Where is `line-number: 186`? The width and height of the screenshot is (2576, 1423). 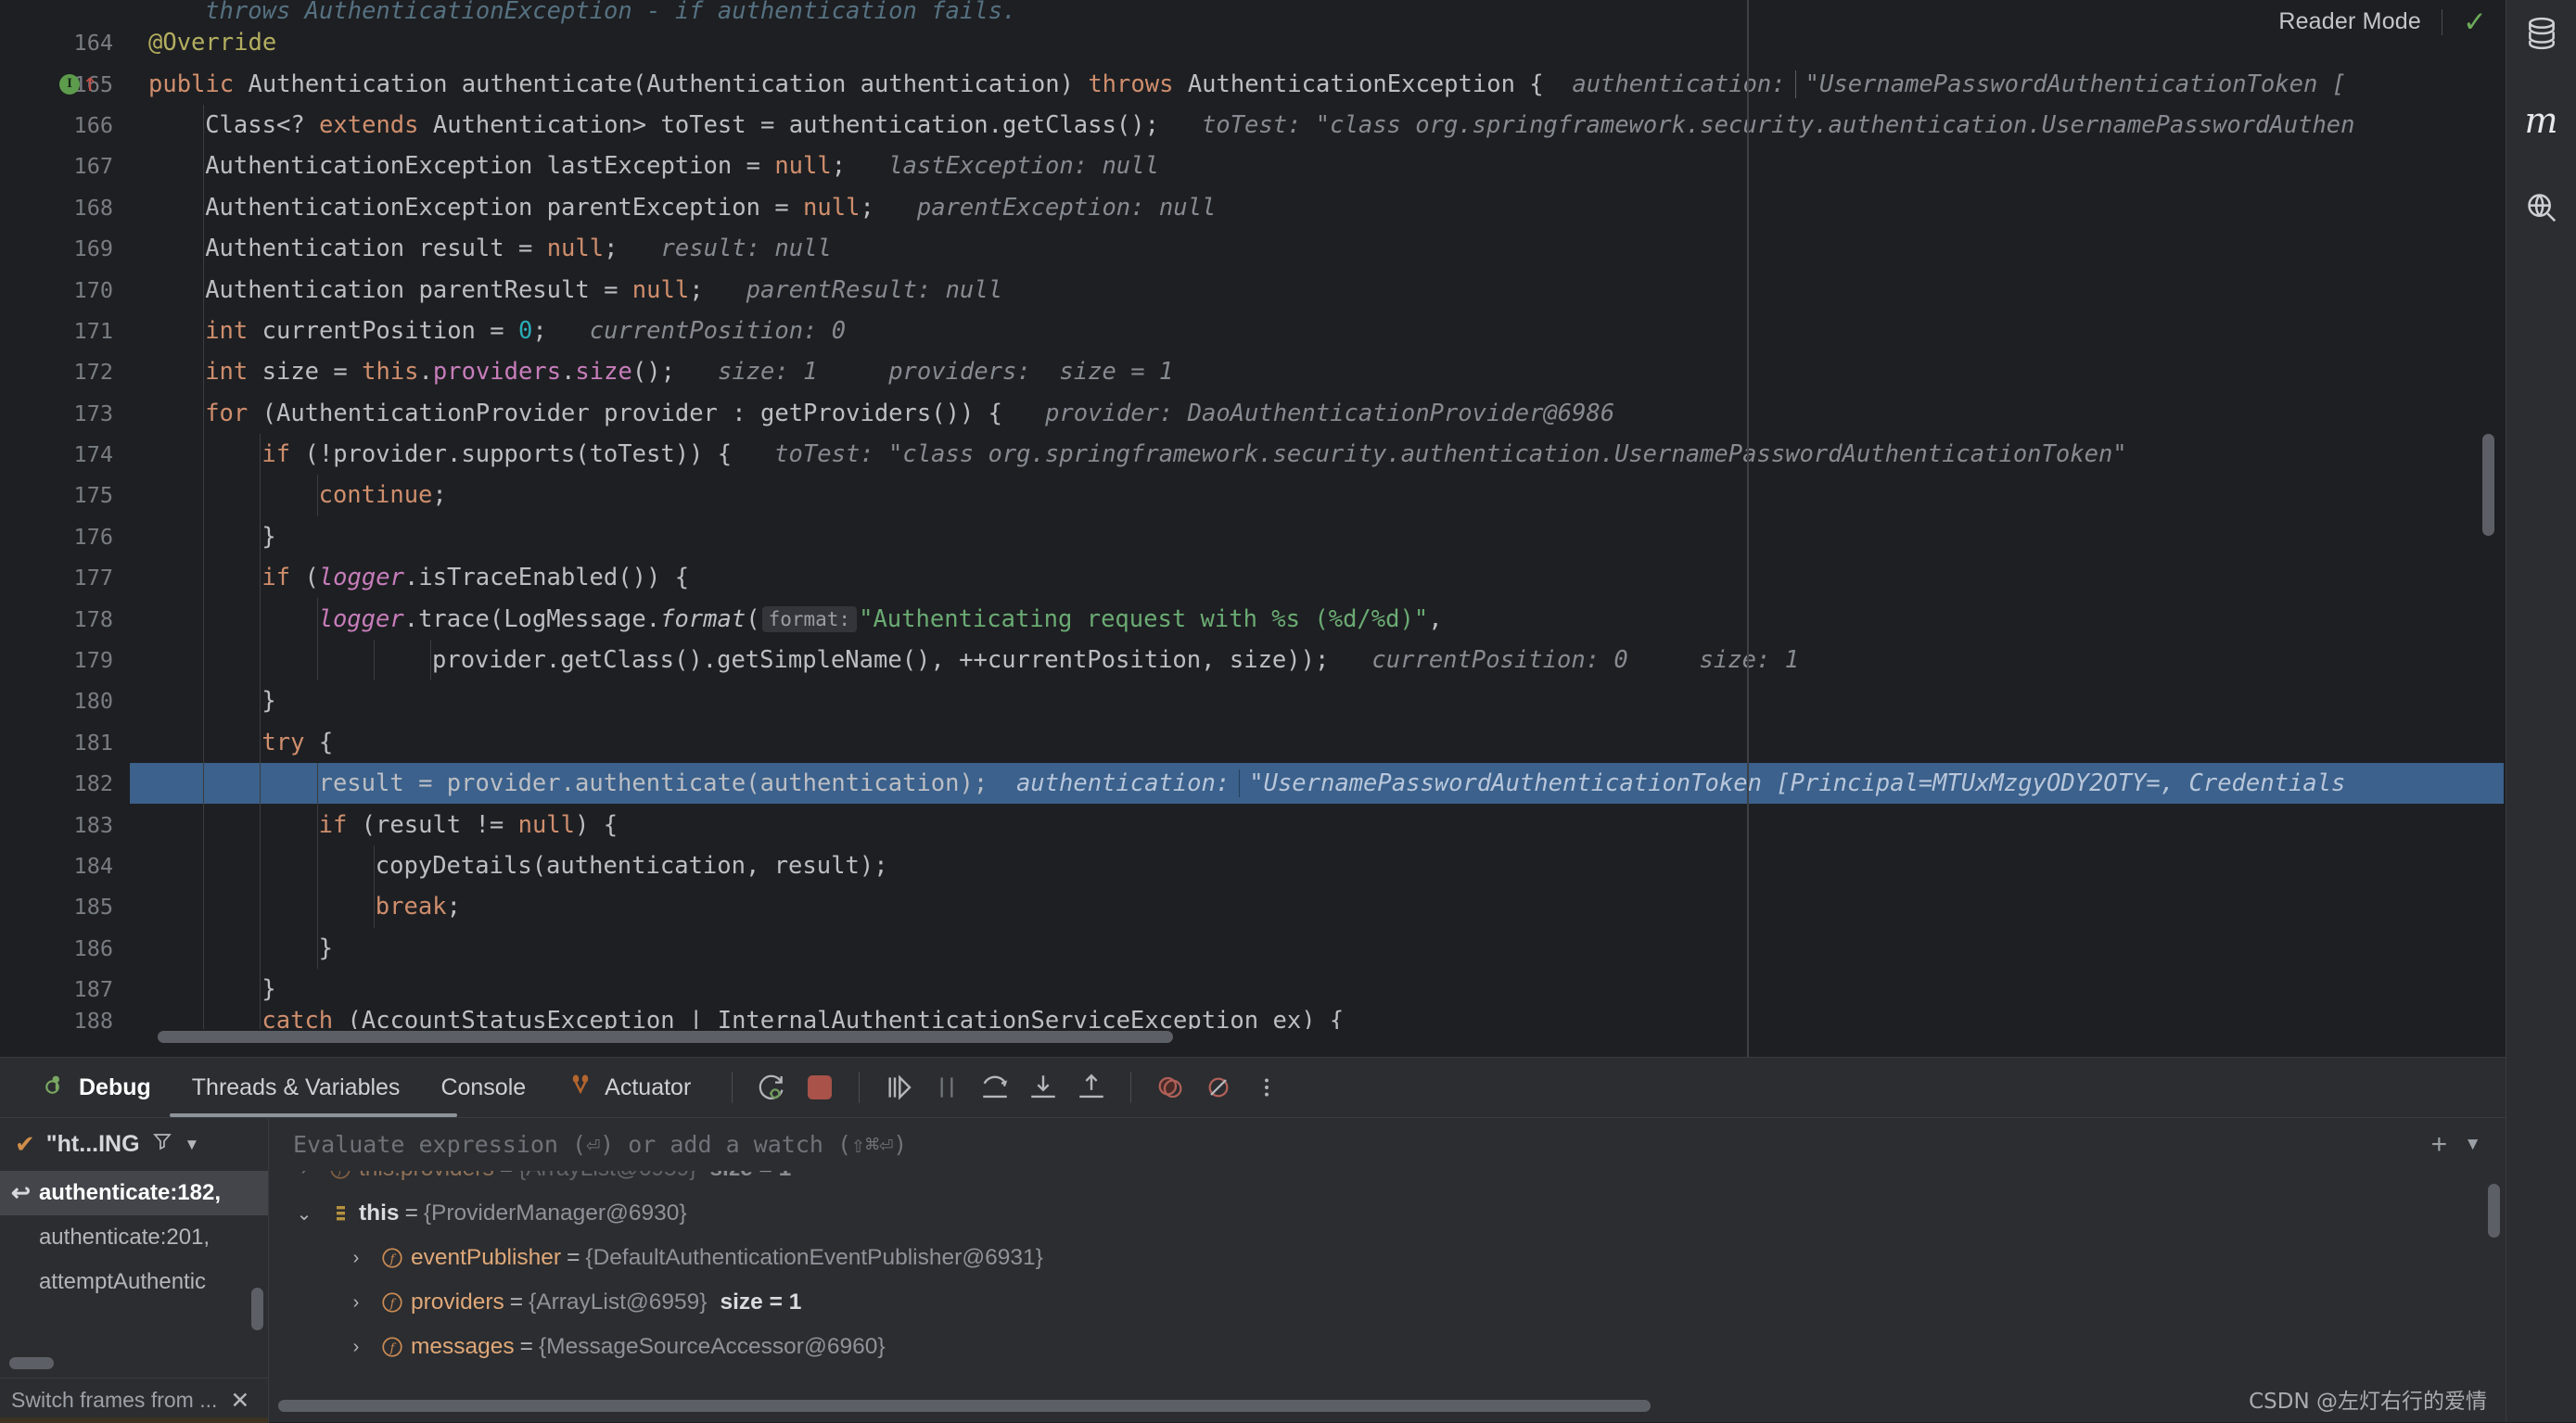 line-number: 186 is located at coordinates (65, 948).